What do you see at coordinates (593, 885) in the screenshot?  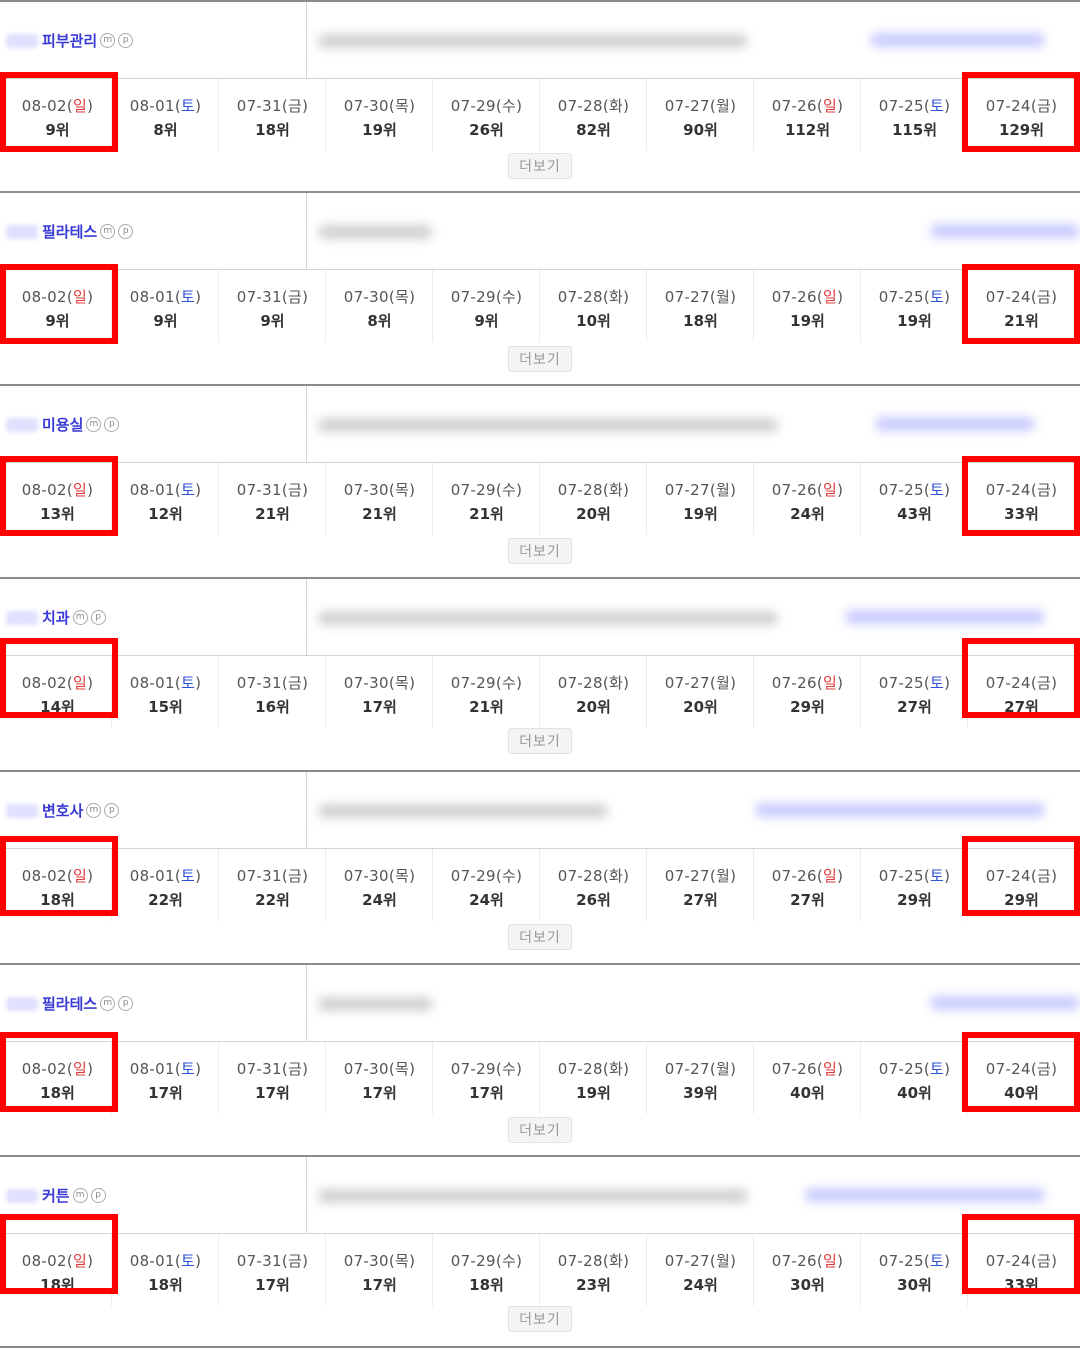 I see `daily-rank-cell: 07-28(화) 26위` at bounding box center [593, 885].